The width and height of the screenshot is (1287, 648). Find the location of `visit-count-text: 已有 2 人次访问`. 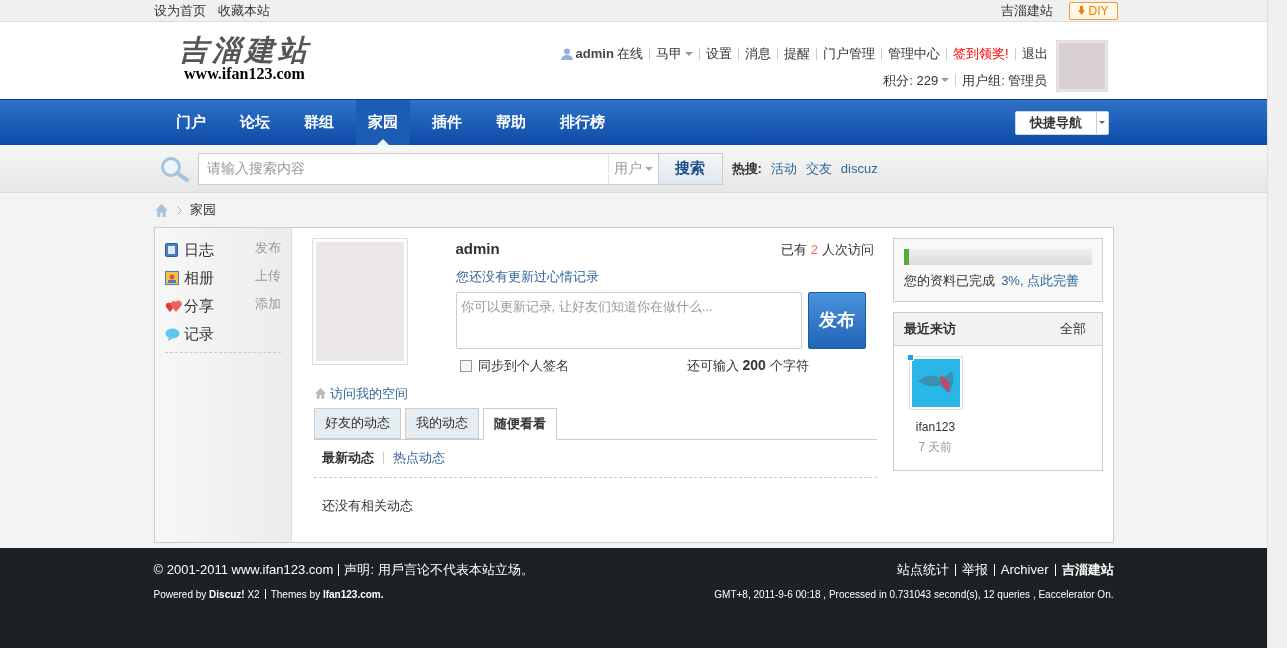

visit-count-text: 已有 2 人次访问 is located at coordinates (827, 249).